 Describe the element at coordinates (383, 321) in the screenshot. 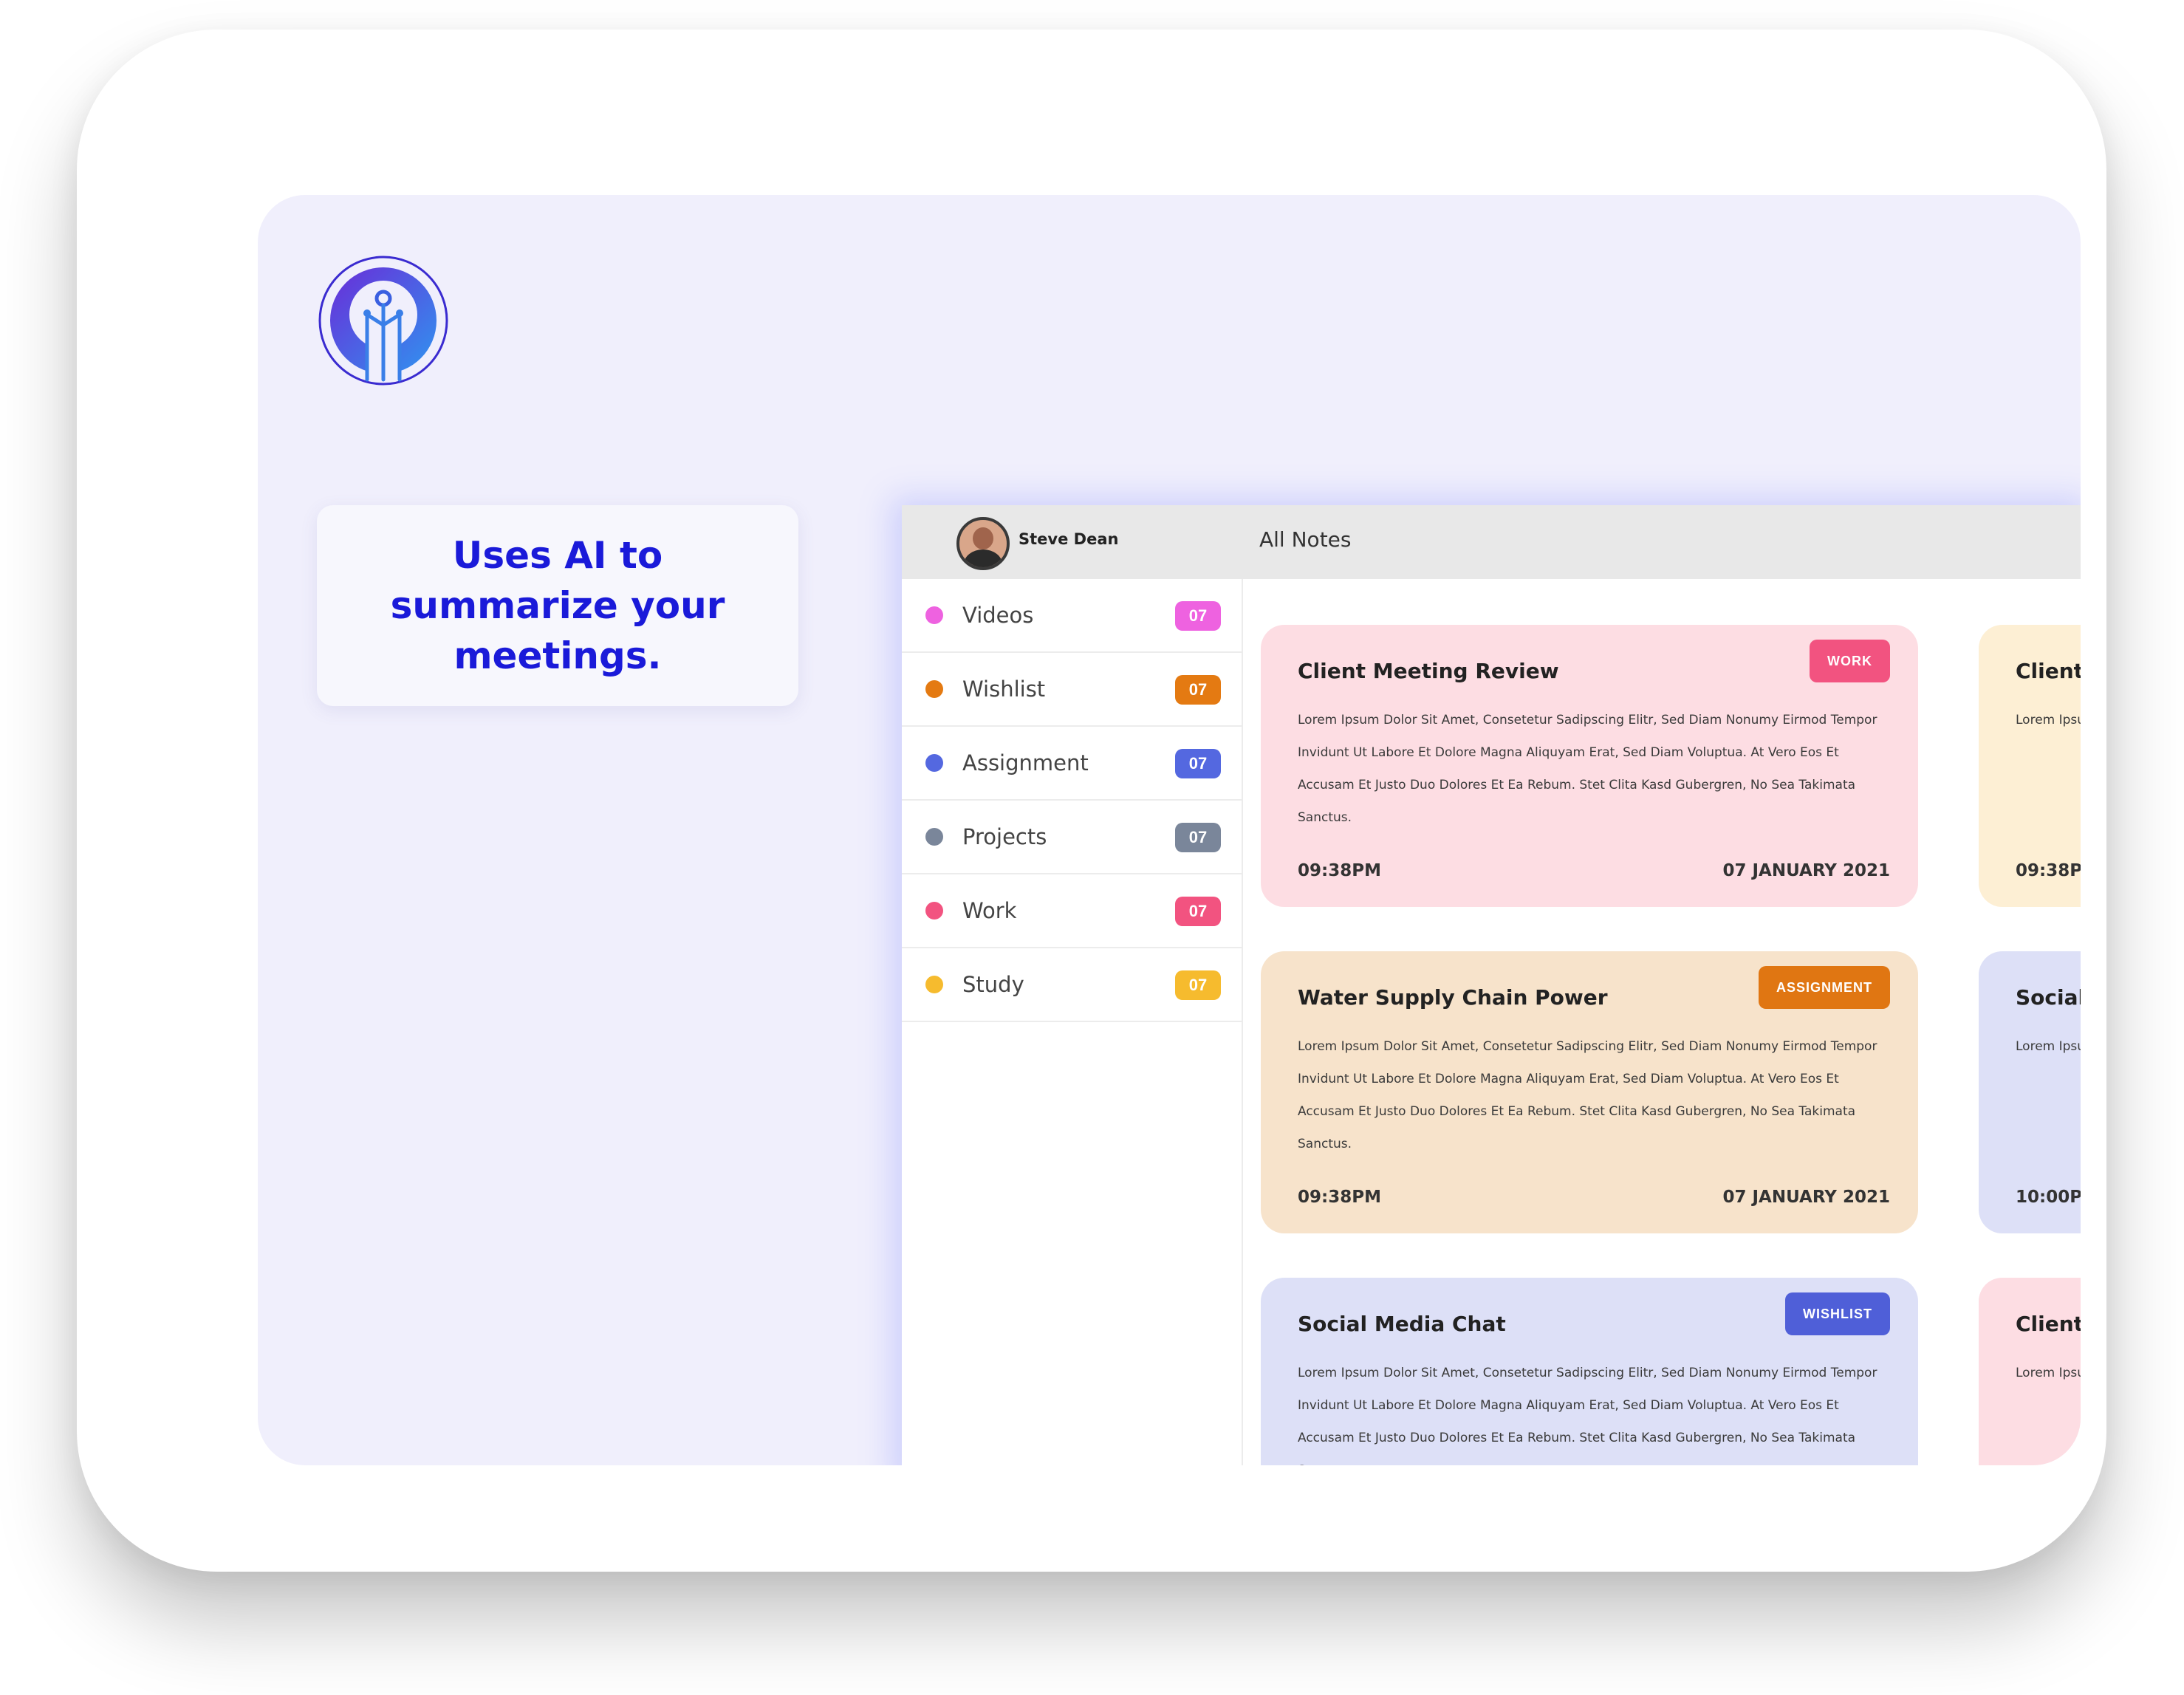

I see `brand-logo-icon` at that location.